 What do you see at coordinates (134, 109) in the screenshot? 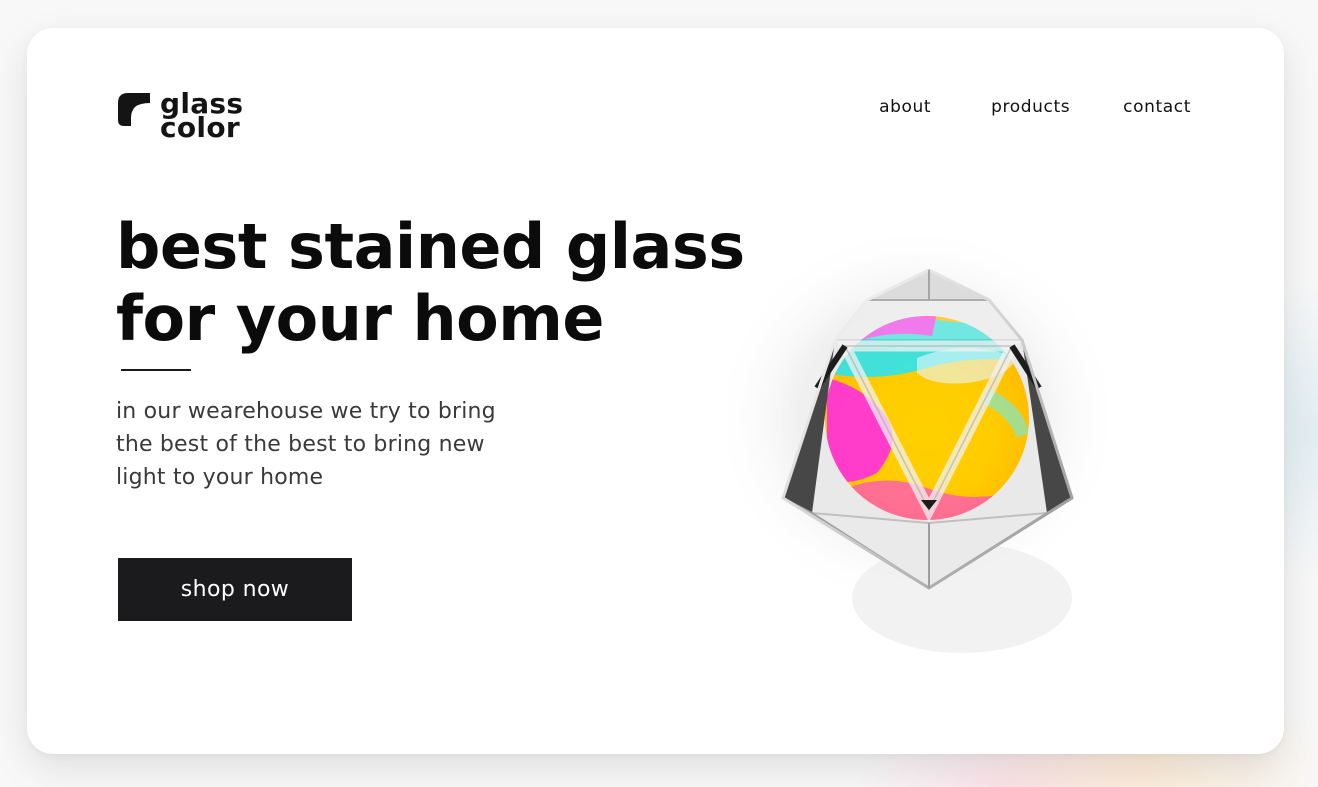
I see `glass-color-logo-icon` at bounding box center [134, 109].